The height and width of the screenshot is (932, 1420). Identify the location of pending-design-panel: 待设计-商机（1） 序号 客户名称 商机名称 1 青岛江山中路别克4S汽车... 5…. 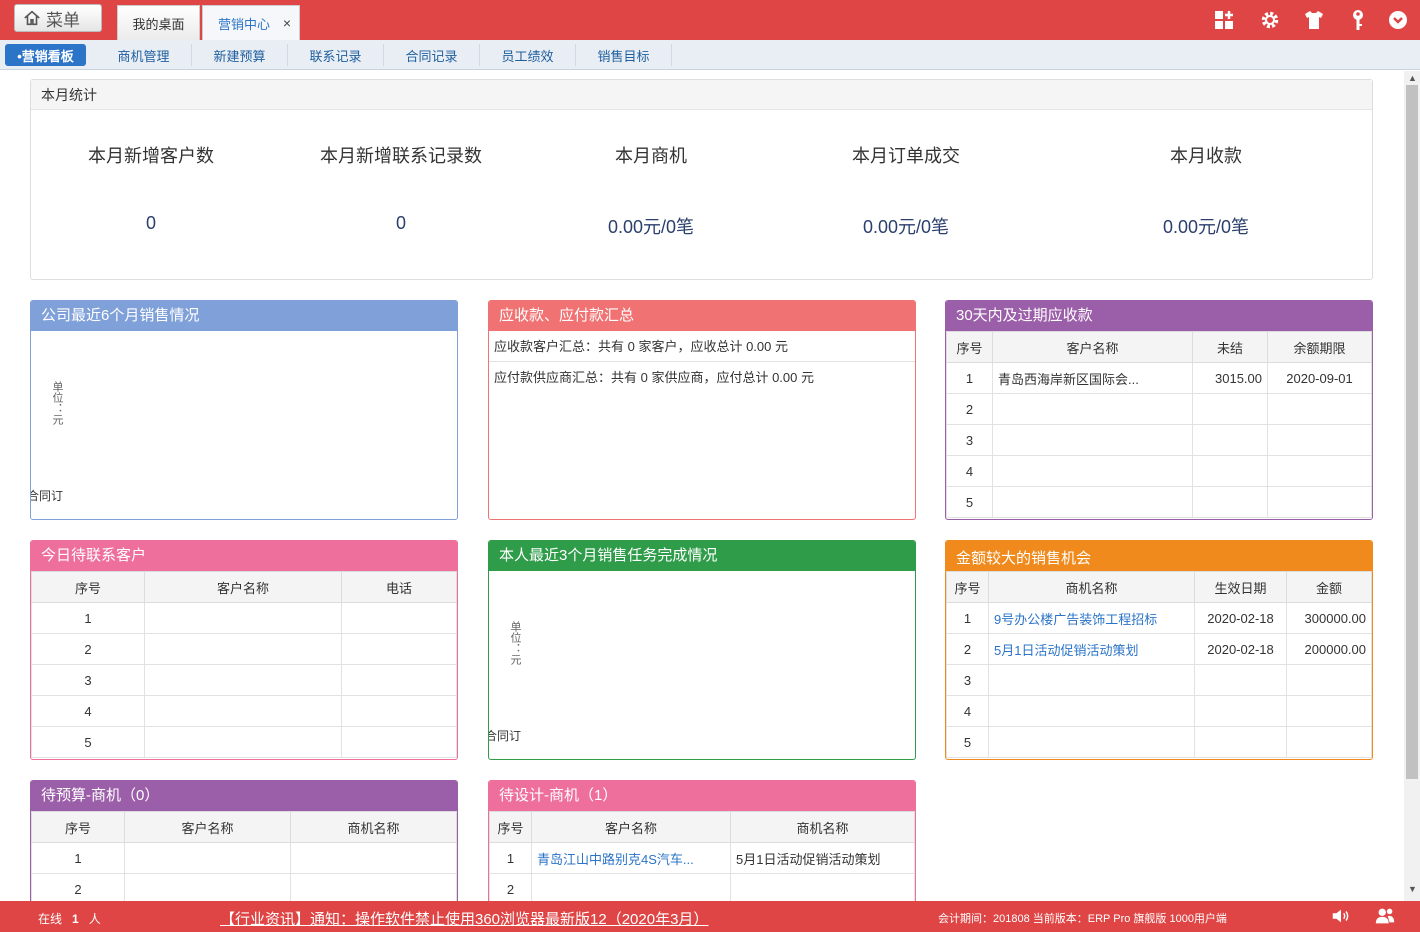
(702, 840).